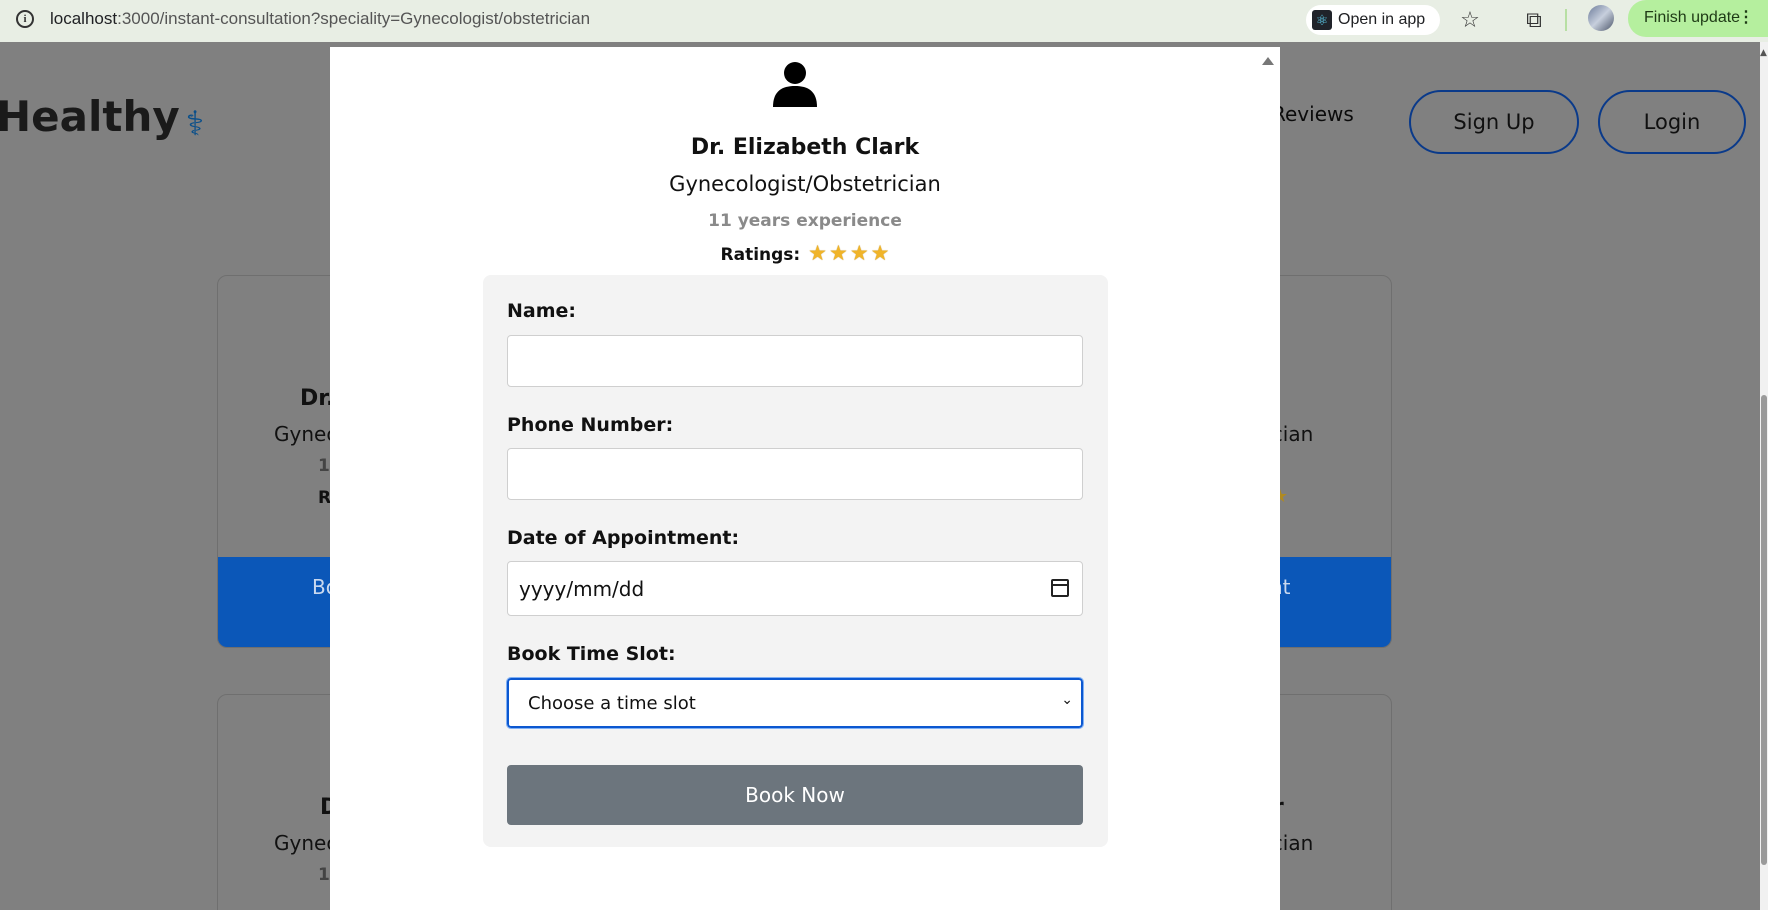  Describe the element at coordinates (591, 654) in the screenshot. I see `time-slot-label: Book Time Slot:` at that location.